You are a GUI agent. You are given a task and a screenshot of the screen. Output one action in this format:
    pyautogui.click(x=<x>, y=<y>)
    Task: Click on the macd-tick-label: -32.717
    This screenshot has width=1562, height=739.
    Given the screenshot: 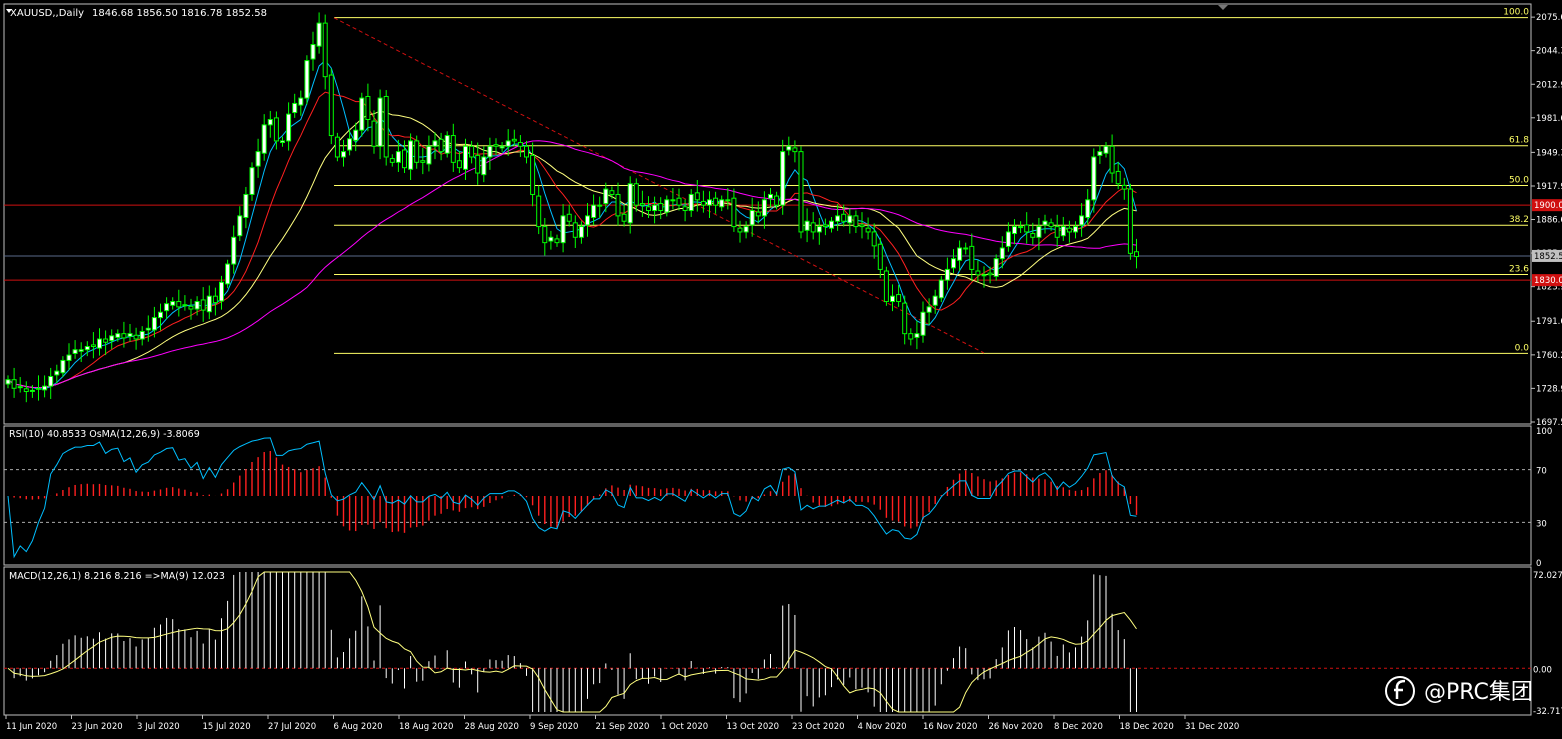 What is the action you would take?
    pyautogui.click(x=1547, y=712)
    